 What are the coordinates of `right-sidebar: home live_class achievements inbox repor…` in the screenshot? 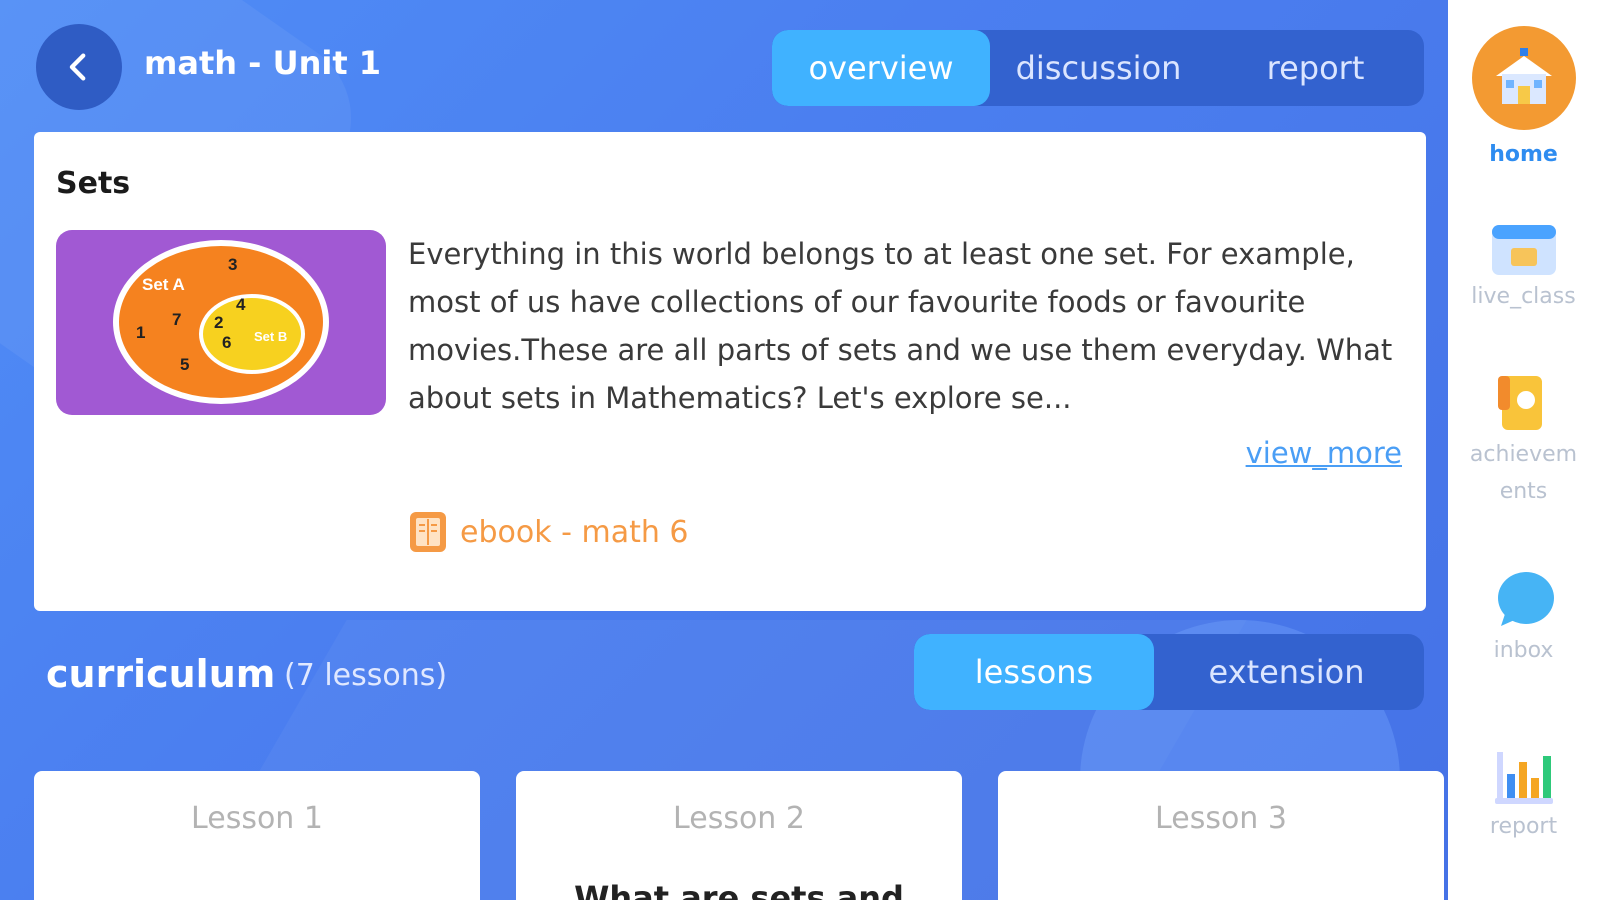 It's located at (1523, 450).